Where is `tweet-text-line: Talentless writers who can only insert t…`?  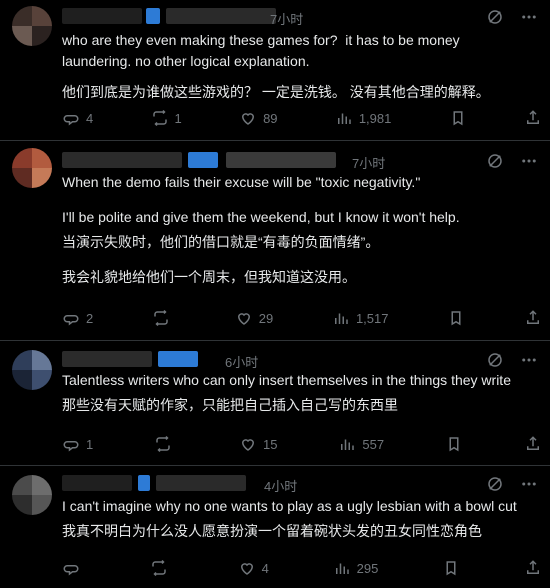
tweet-text-line: Talentless writers who can only insert t… is located at coordinates (286, 380).